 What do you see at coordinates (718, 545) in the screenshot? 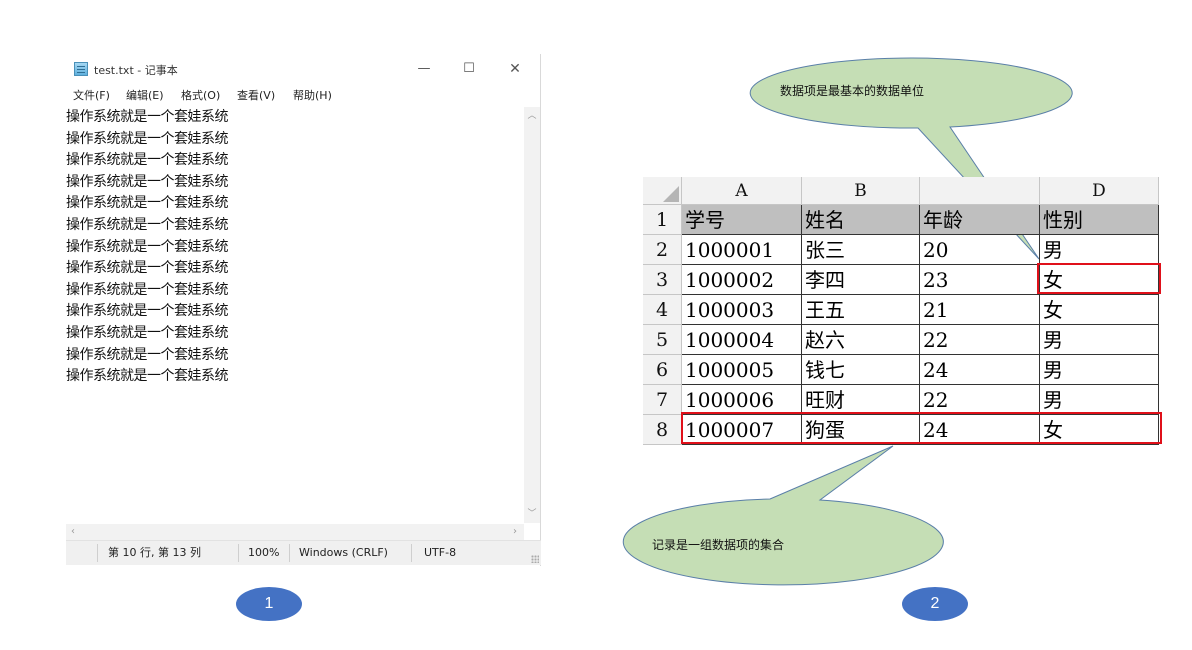
I see `callout-bottom-text: 记录是一组数据项的集合` at bounding box center [718, 545].